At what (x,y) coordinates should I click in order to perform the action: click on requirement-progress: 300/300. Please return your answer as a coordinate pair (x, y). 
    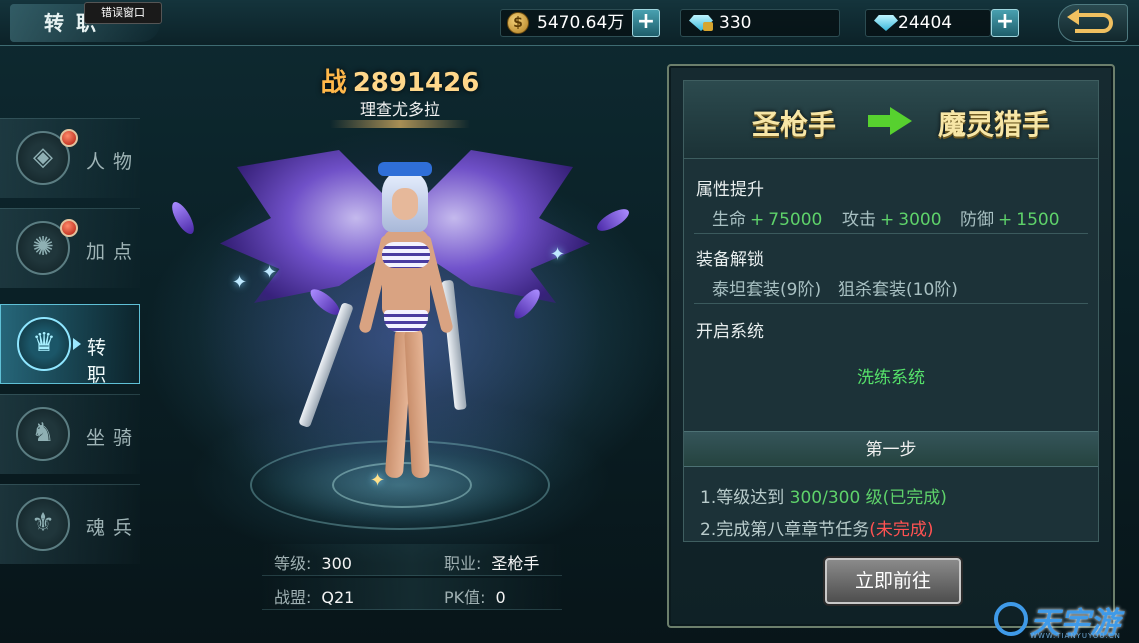
    Looking at the image, I should click on (825, 498).